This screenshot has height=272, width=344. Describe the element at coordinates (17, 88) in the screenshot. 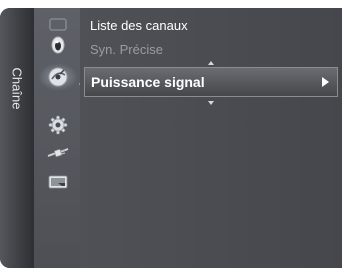

I see `side-tab-label: Chaîne` at that location.